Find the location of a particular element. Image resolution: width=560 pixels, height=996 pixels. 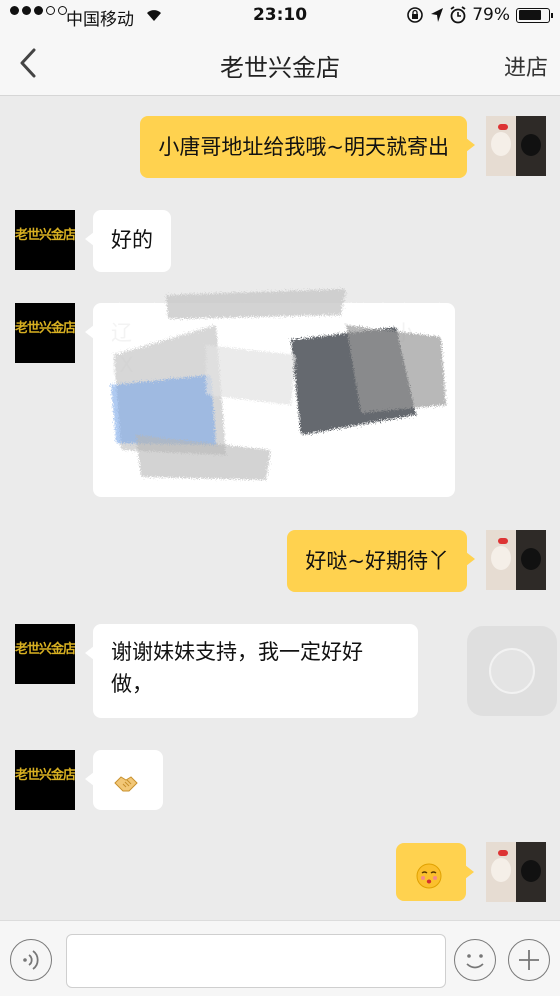

message-text: 谢谢妹妹支持，我一定好好做， is located at coordinates (237, 668).